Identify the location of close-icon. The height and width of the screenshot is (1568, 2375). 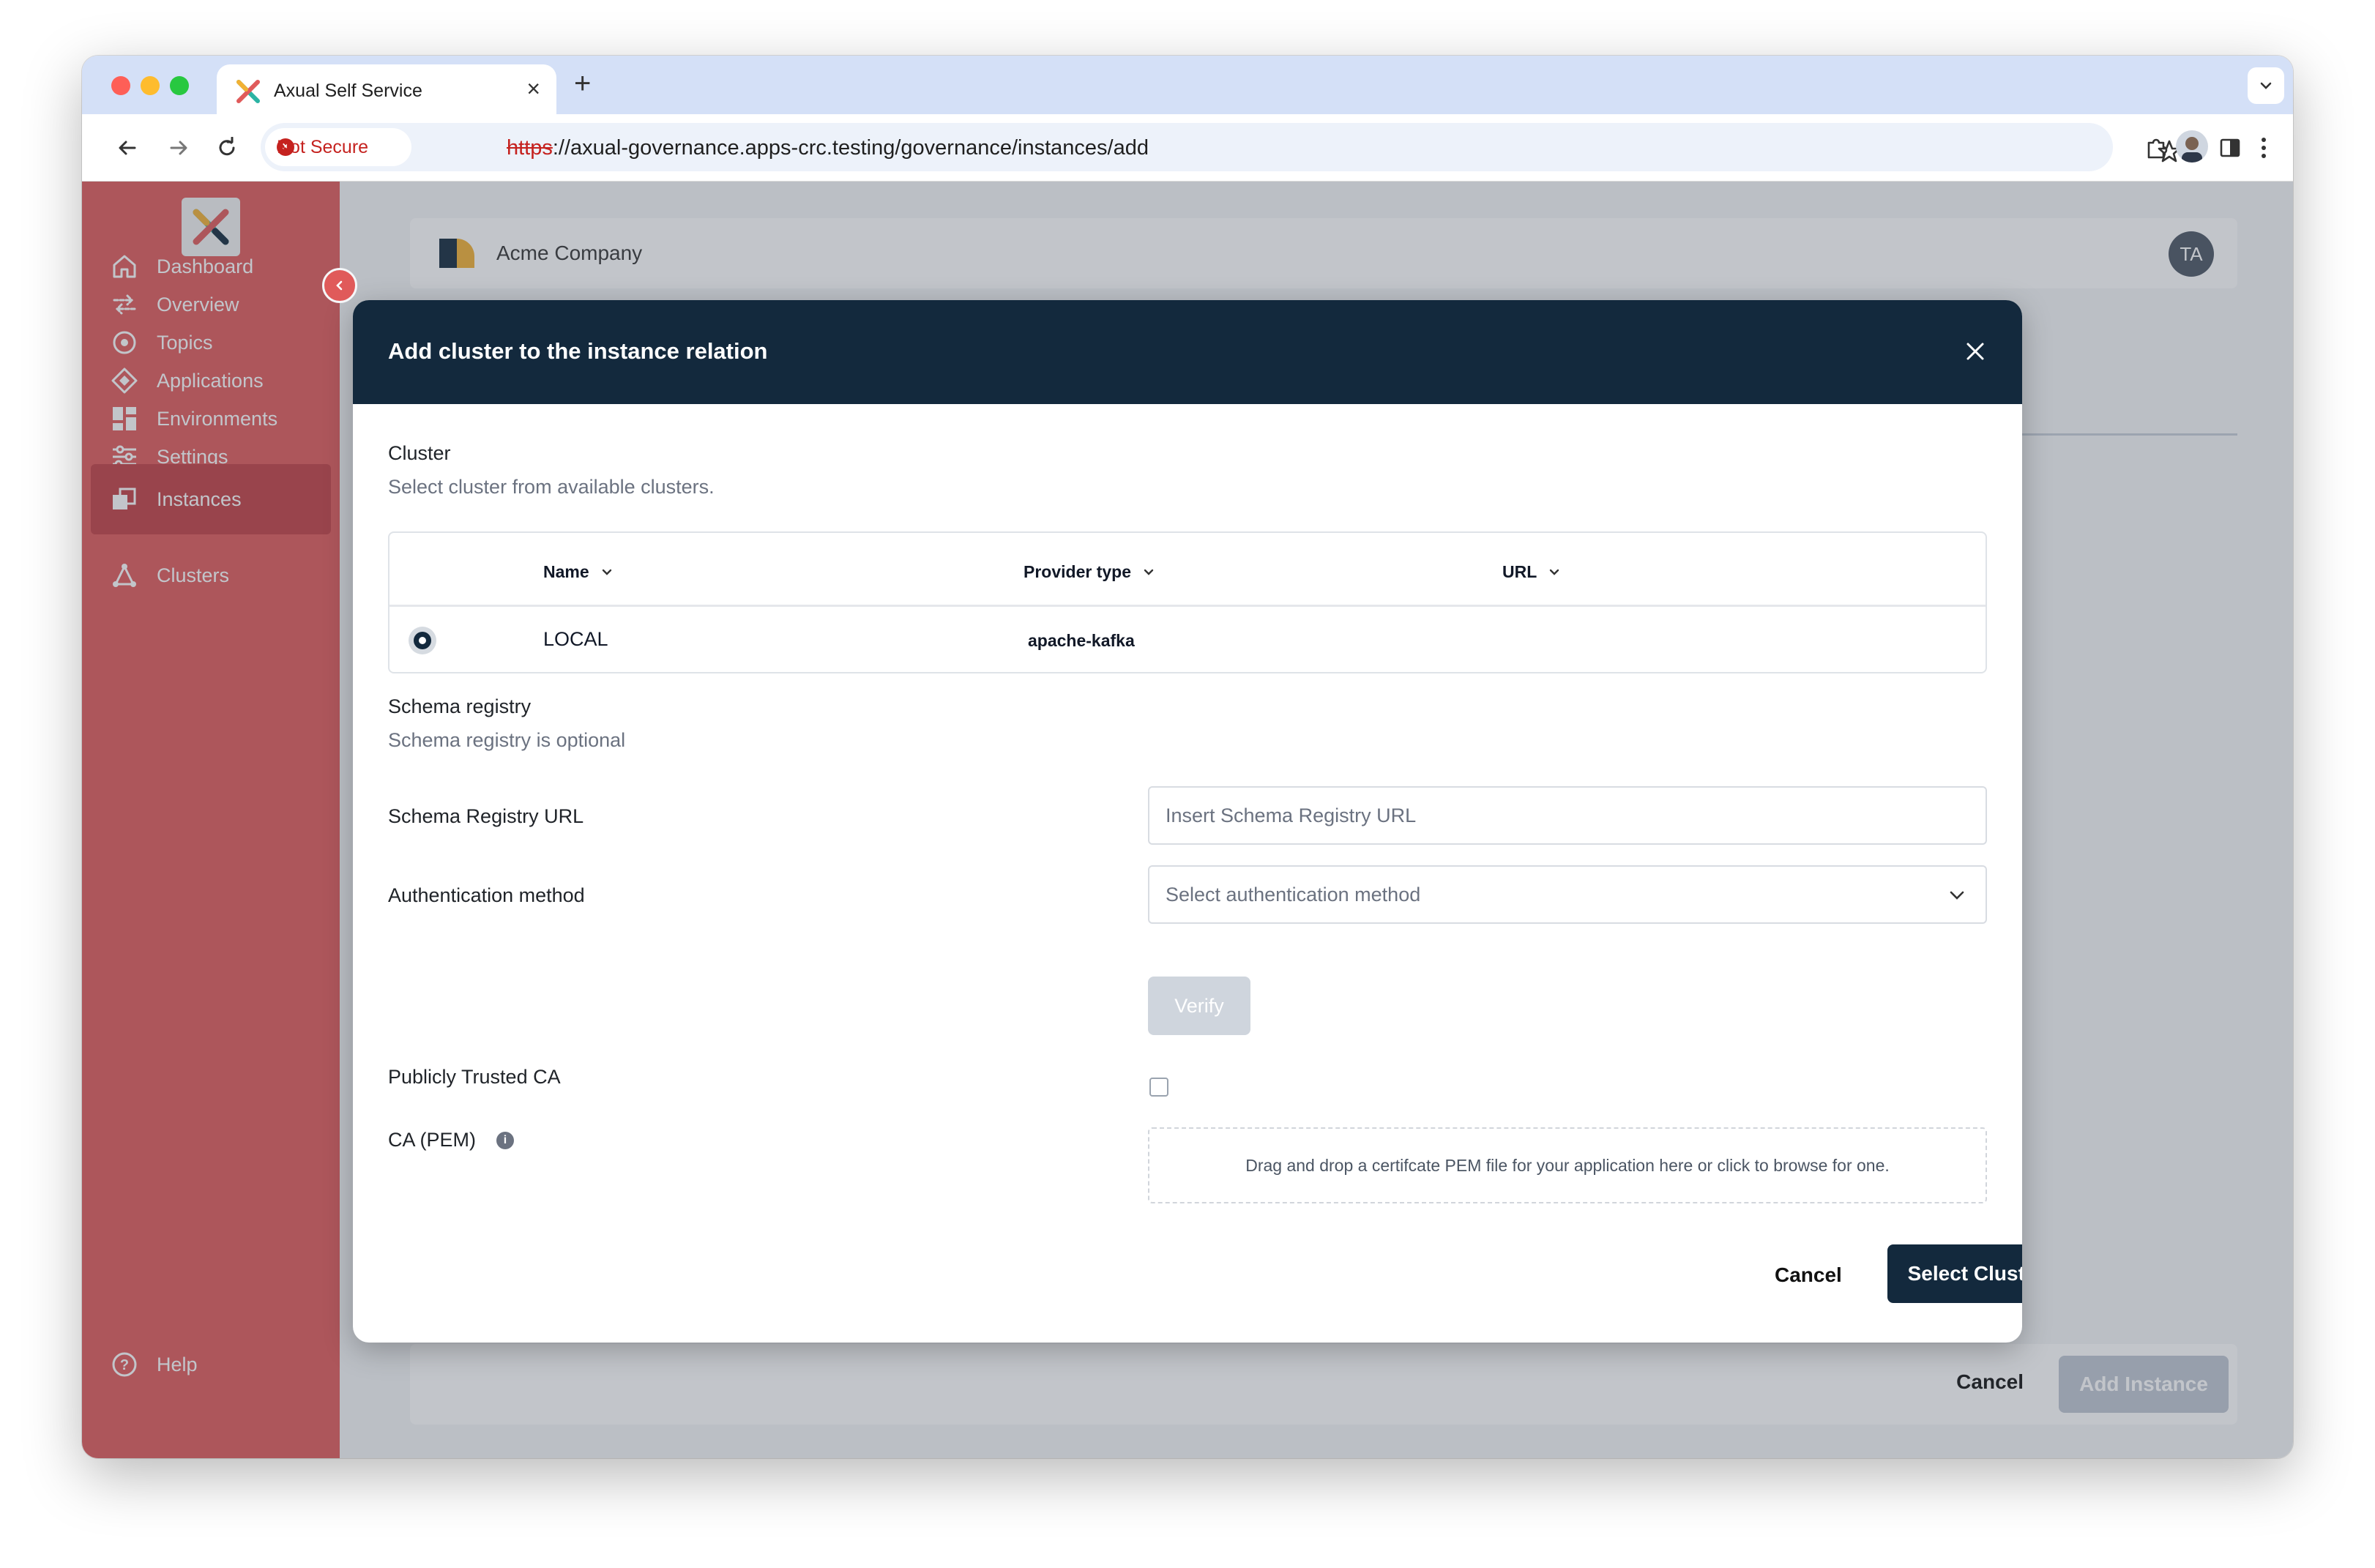
(1975, 351).